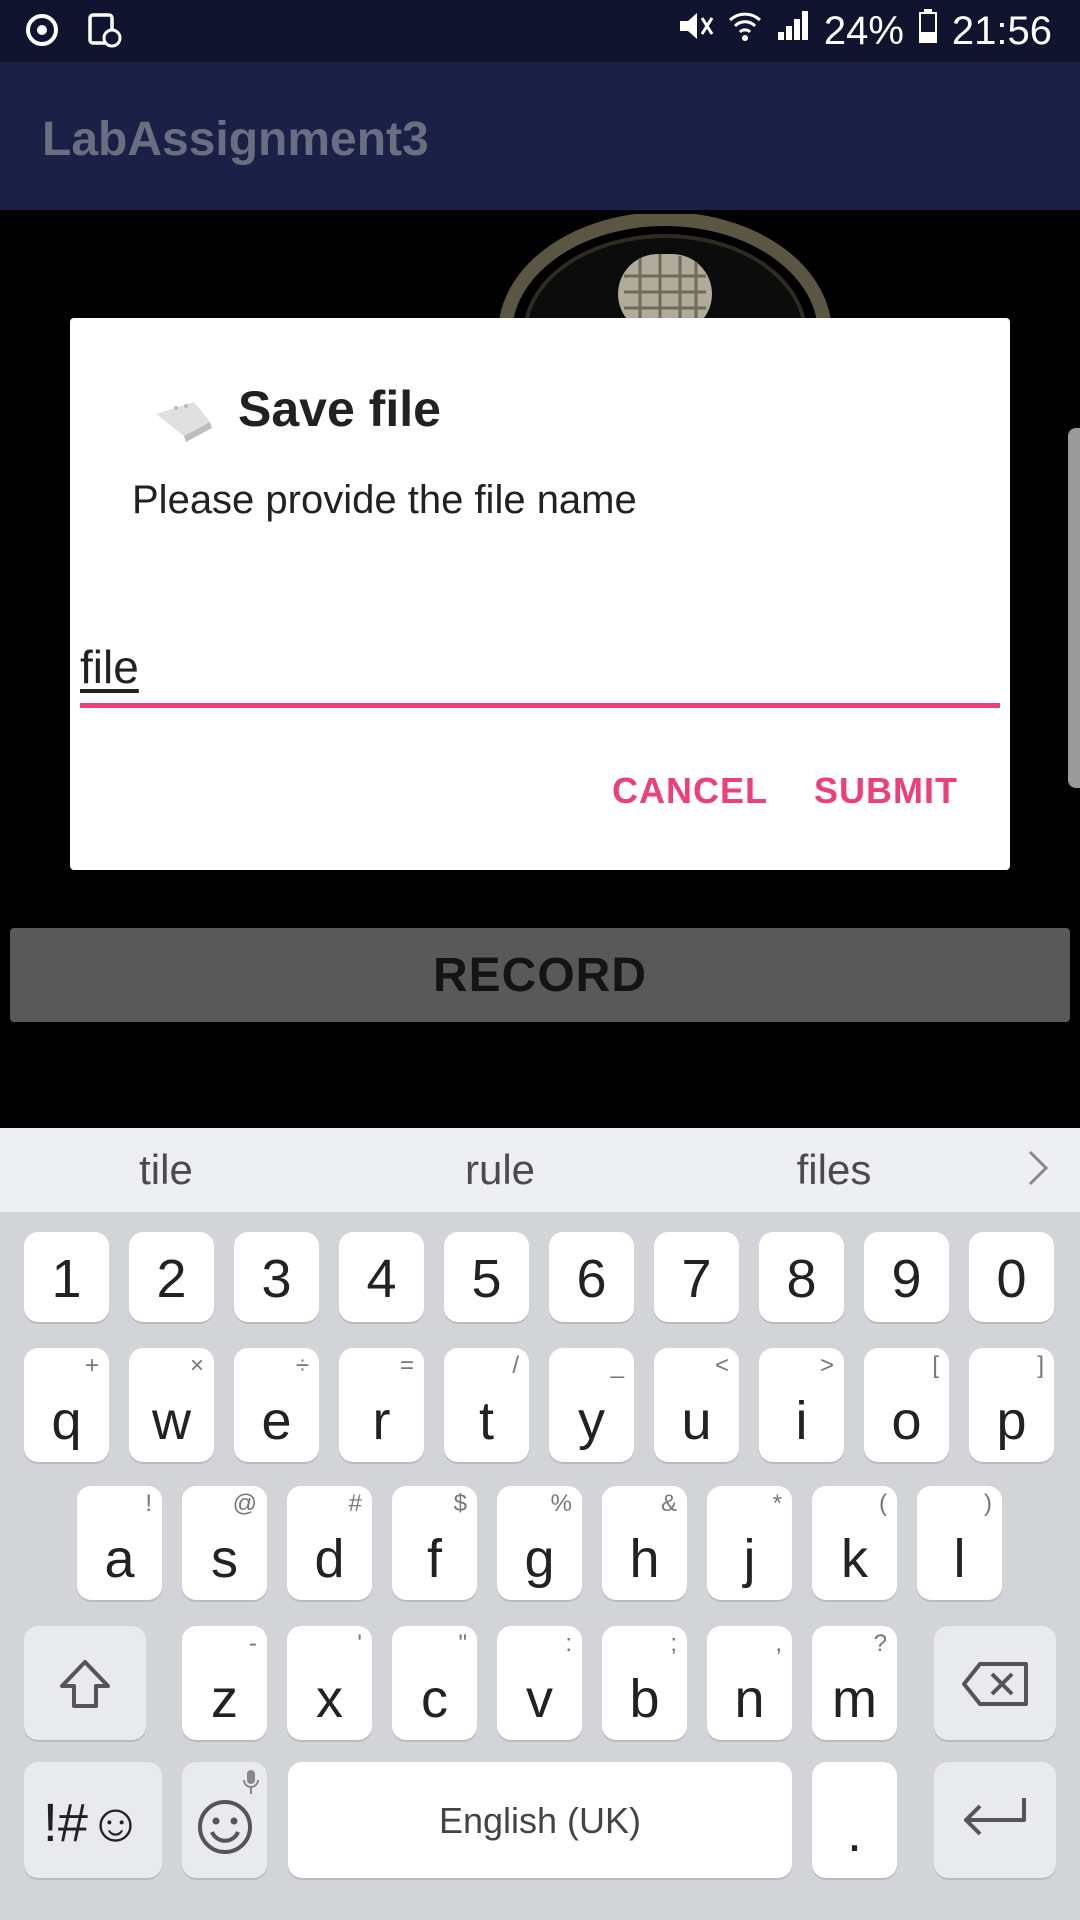  I want to click on suggestion-item: files, so click(834, 1170).